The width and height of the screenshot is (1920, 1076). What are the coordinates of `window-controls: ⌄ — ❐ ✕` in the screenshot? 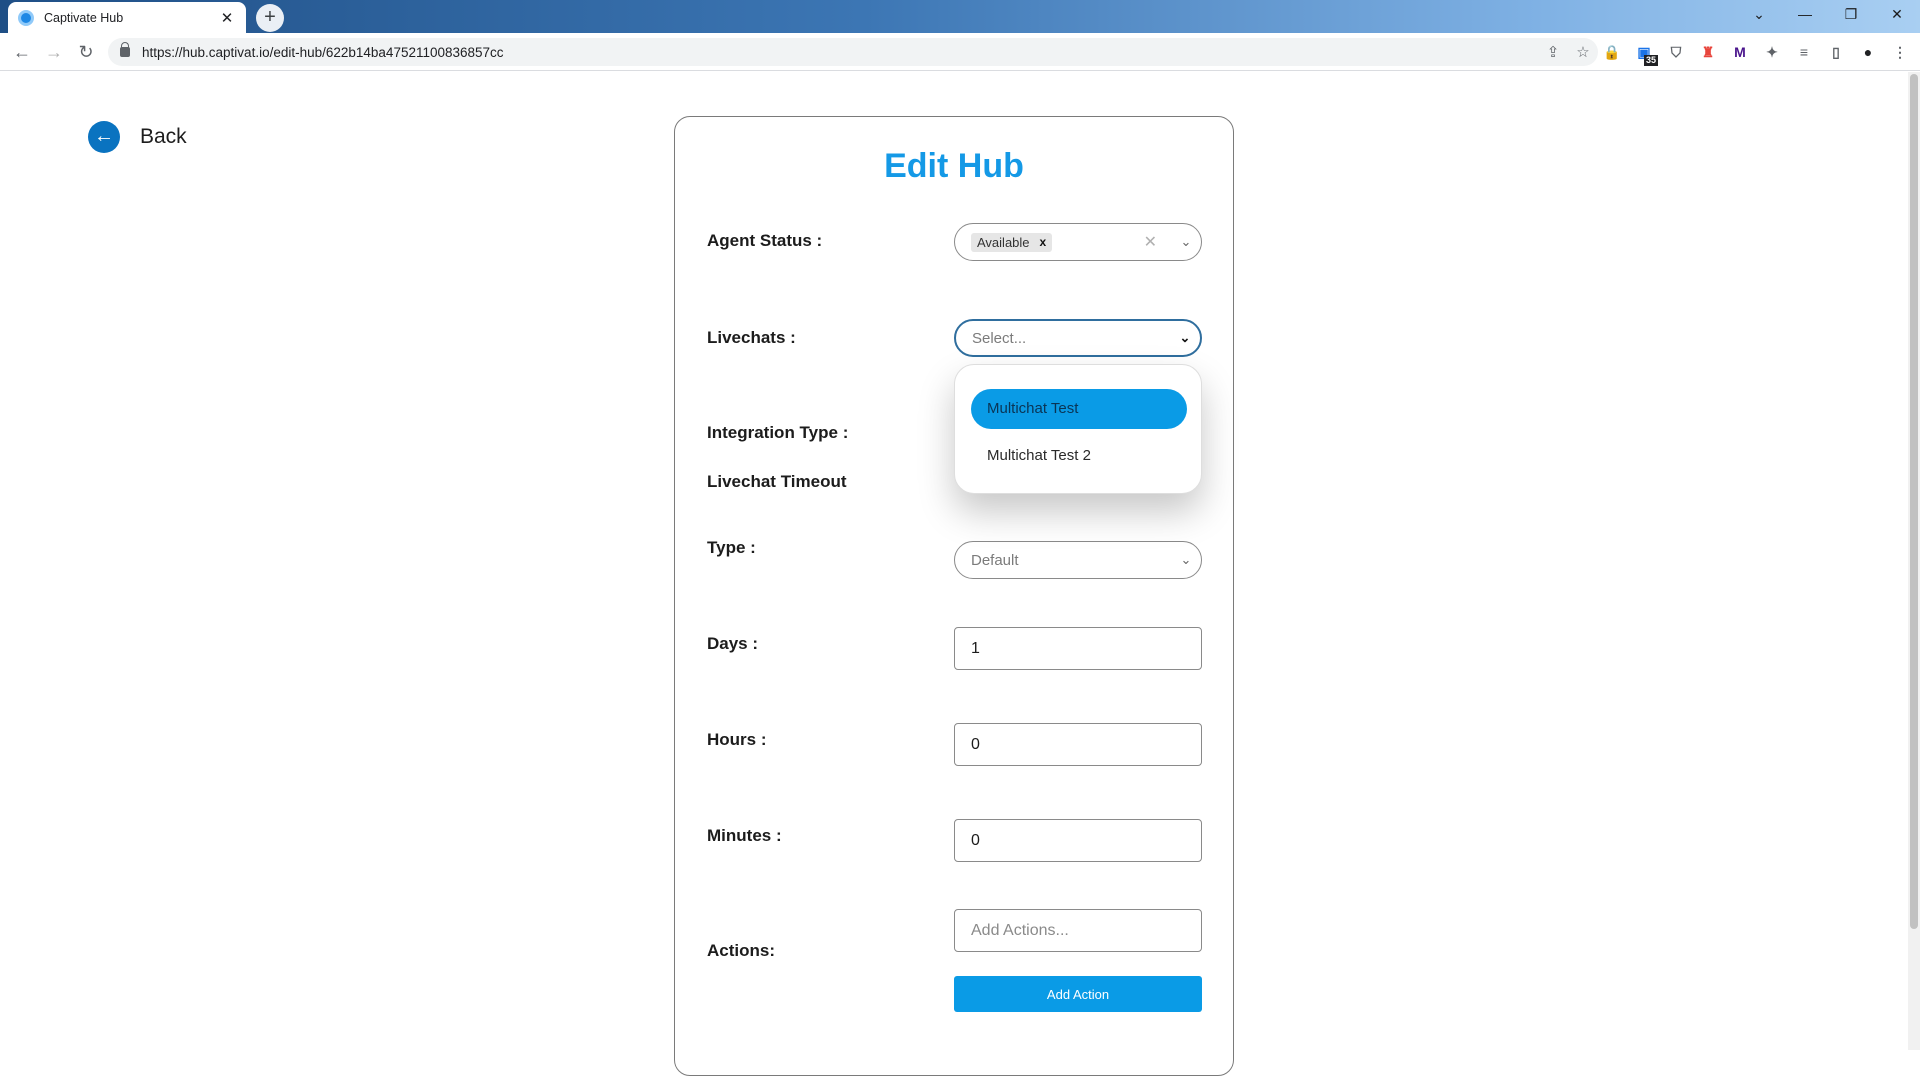 It's located at (1828, 14).